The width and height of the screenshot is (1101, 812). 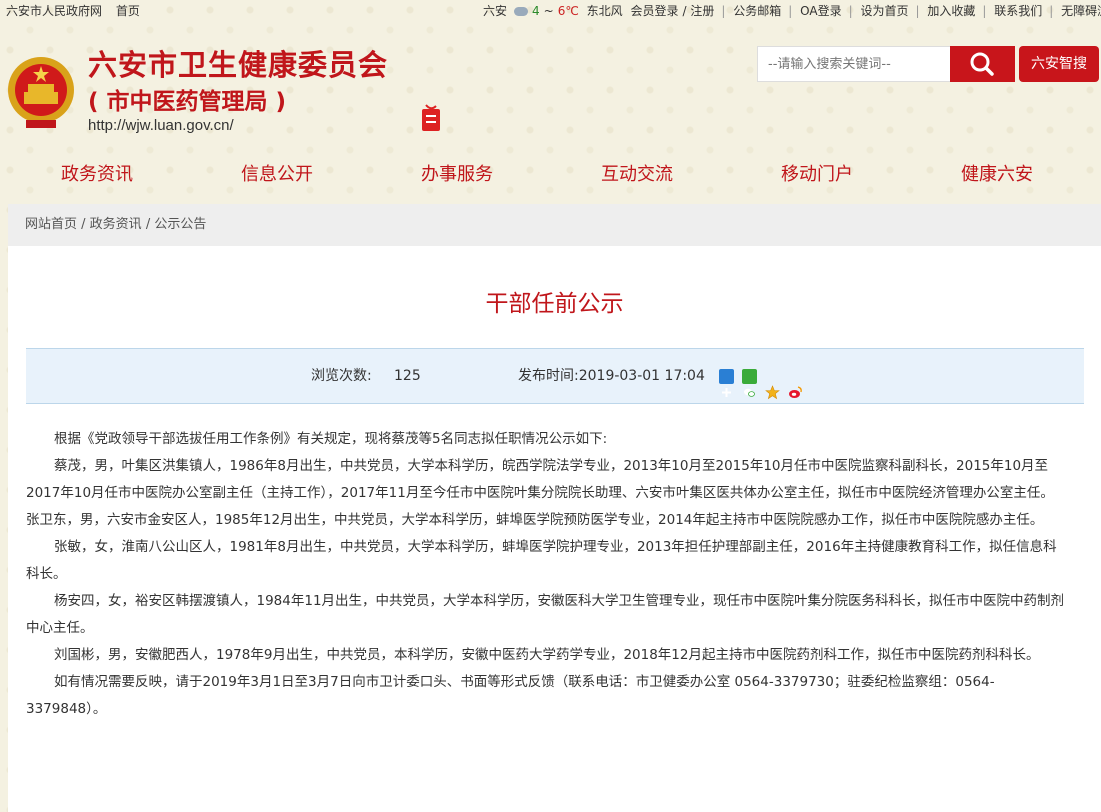 I want to click on views-label: 浏览次数:, so click(x=341, y=376).